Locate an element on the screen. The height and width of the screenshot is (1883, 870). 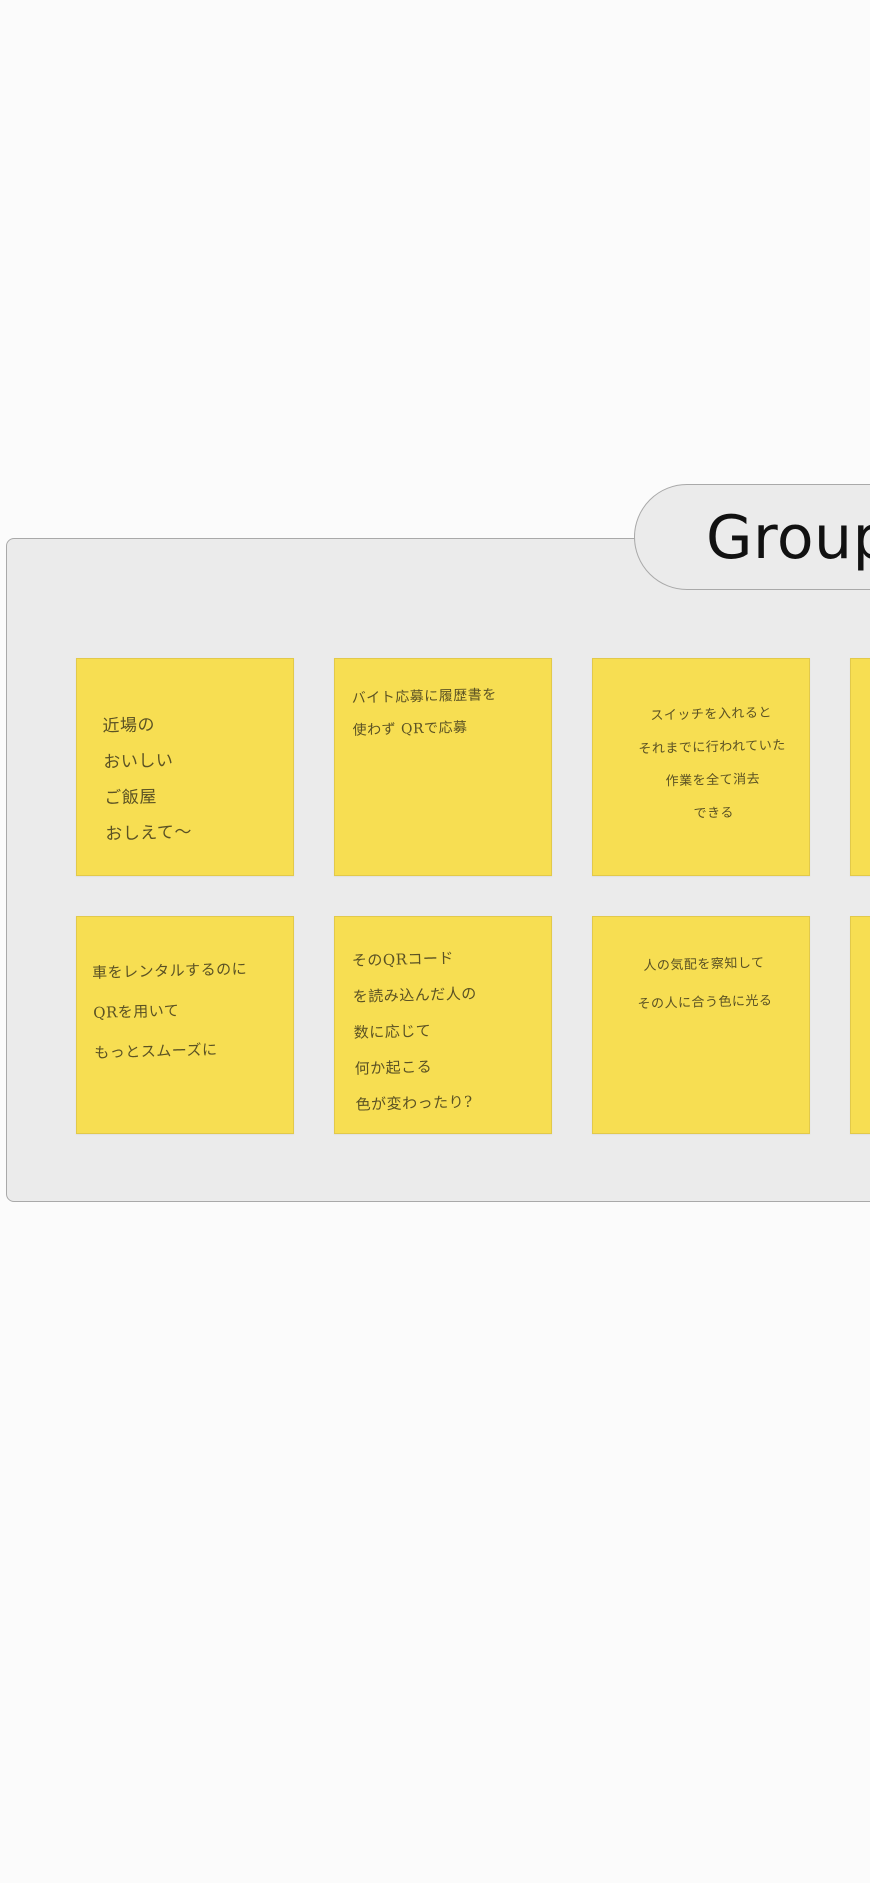
sticky-note: 近場の おいしい ご飯屋 おしえて〜 is located at coordinates (185, 767).